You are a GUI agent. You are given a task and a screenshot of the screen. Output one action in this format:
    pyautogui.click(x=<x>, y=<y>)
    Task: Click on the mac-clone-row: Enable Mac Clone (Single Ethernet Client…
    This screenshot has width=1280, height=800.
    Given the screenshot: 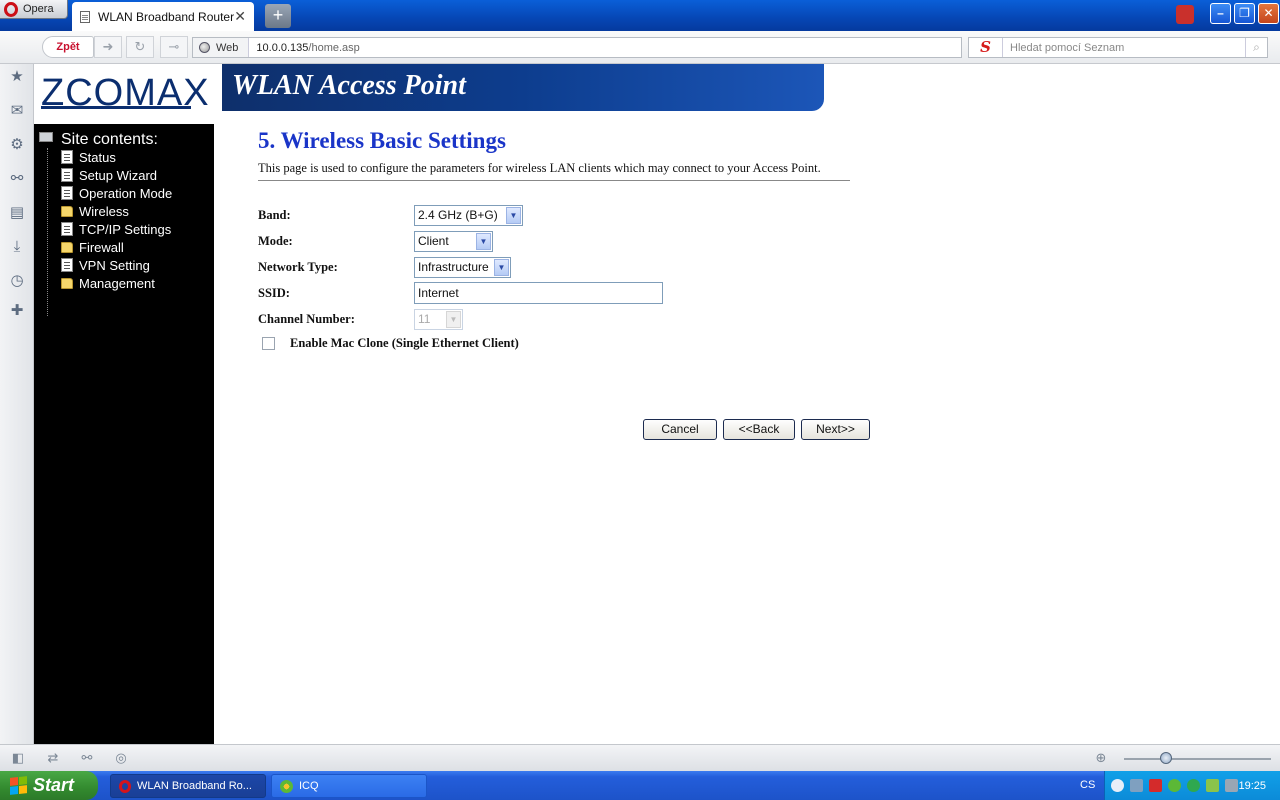 What is the action you would take?
    pyautogui.click(x=388, y=343)
    